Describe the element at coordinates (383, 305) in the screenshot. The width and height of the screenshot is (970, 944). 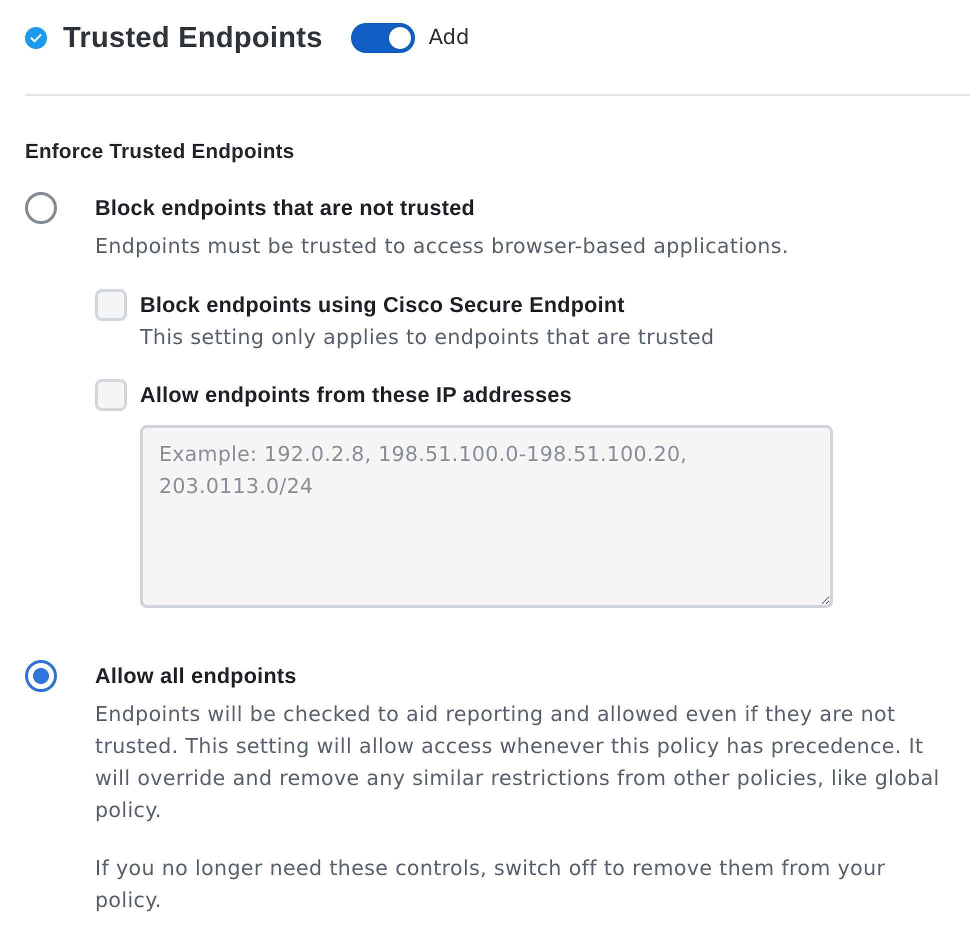
I see `checkbox-label: Block endpoints using Cisco Secure Endpoint` at that location.